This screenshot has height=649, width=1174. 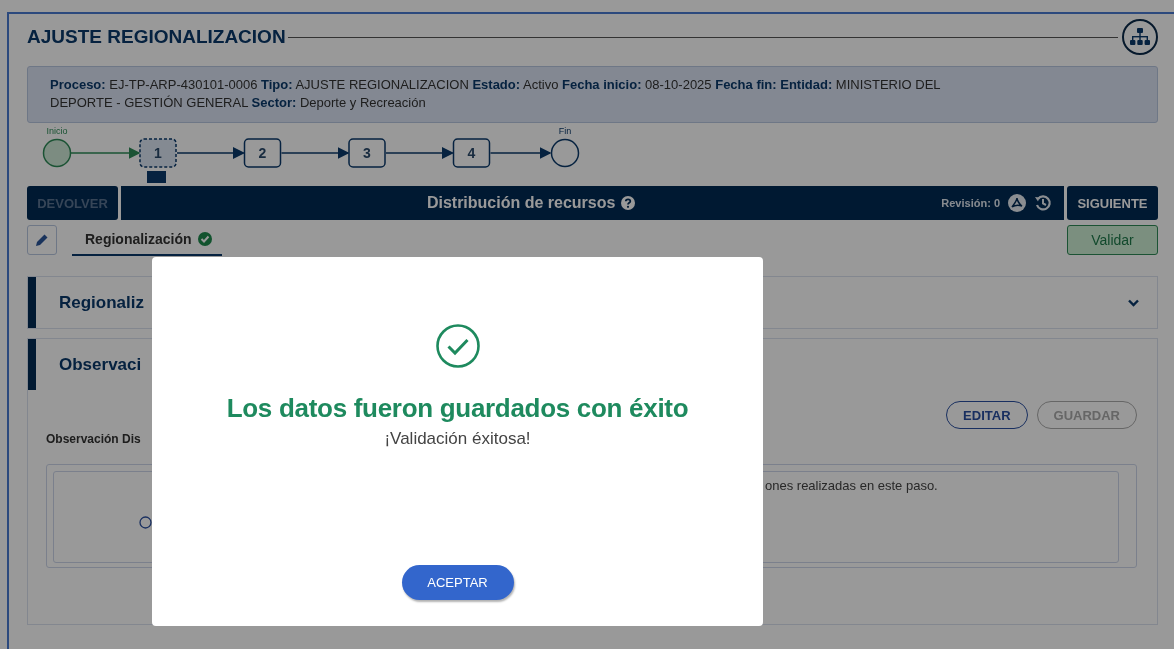 What do you see at coordinates (158, 153) in the screenshot?
I see `step-node: 1` at bounding box center [158, 153].